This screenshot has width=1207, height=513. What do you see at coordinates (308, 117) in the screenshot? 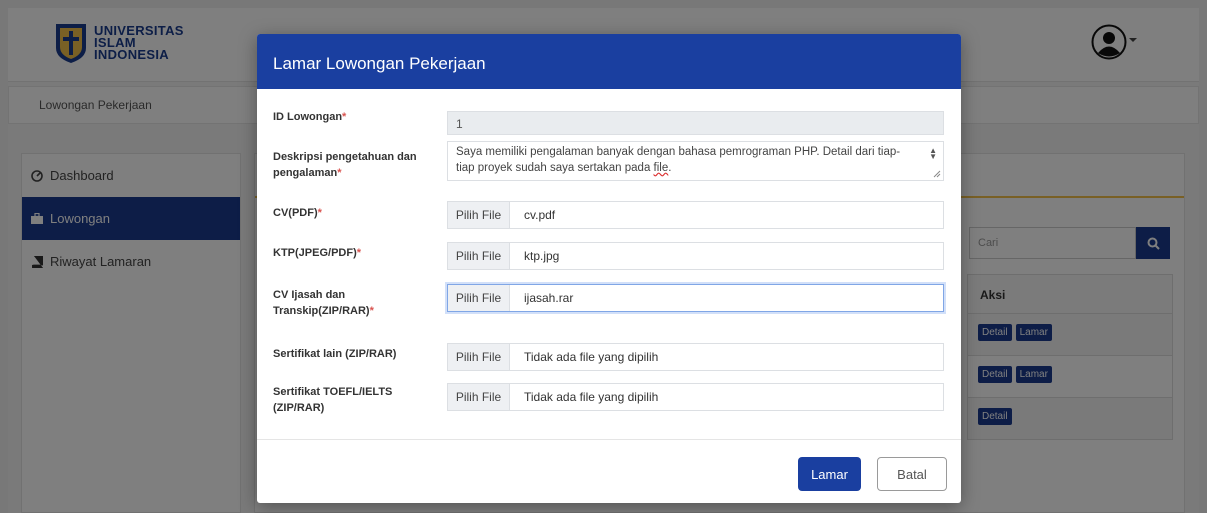
I see `label-text: ID Lowongan` at bounding box center [308, 117].